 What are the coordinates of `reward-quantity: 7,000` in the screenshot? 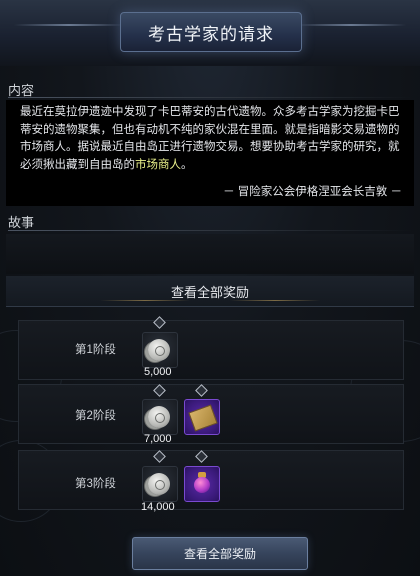 It's located at (158, 439).